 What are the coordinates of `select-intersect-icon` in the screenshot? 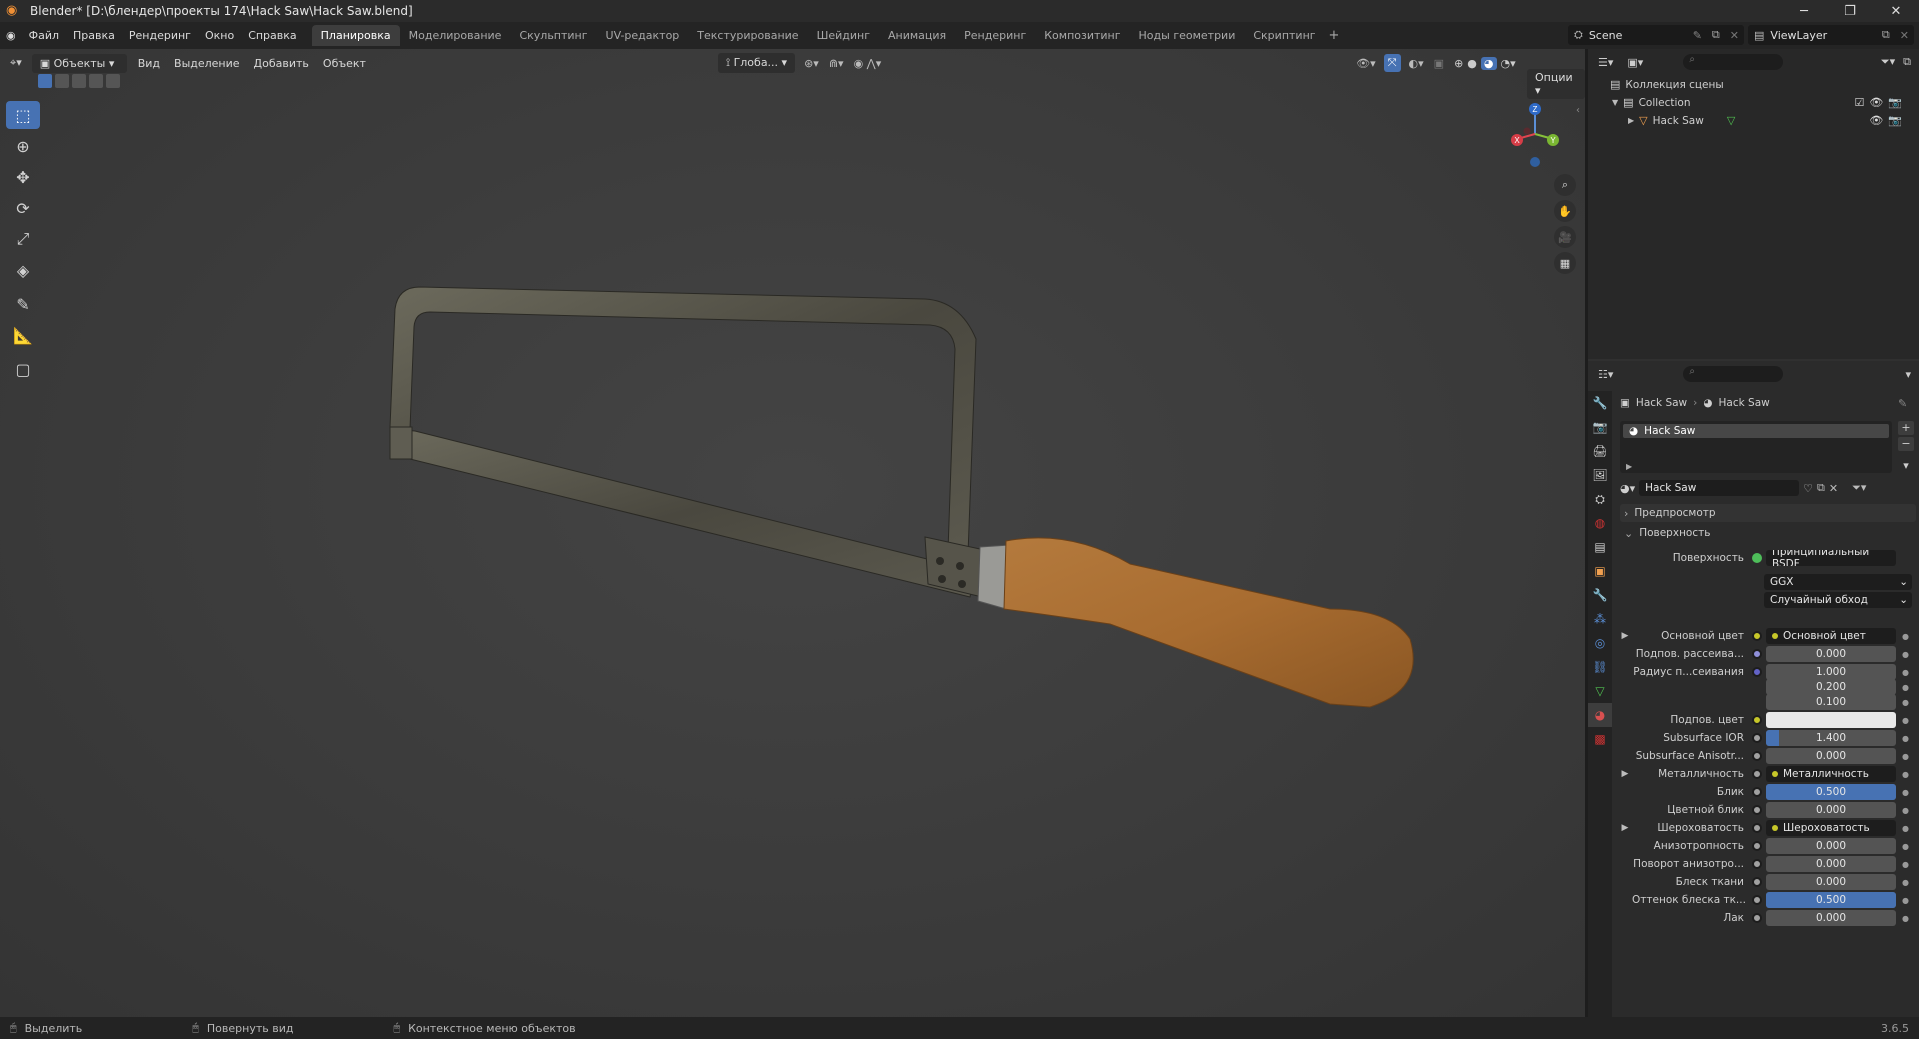 It's located at (113, 81).